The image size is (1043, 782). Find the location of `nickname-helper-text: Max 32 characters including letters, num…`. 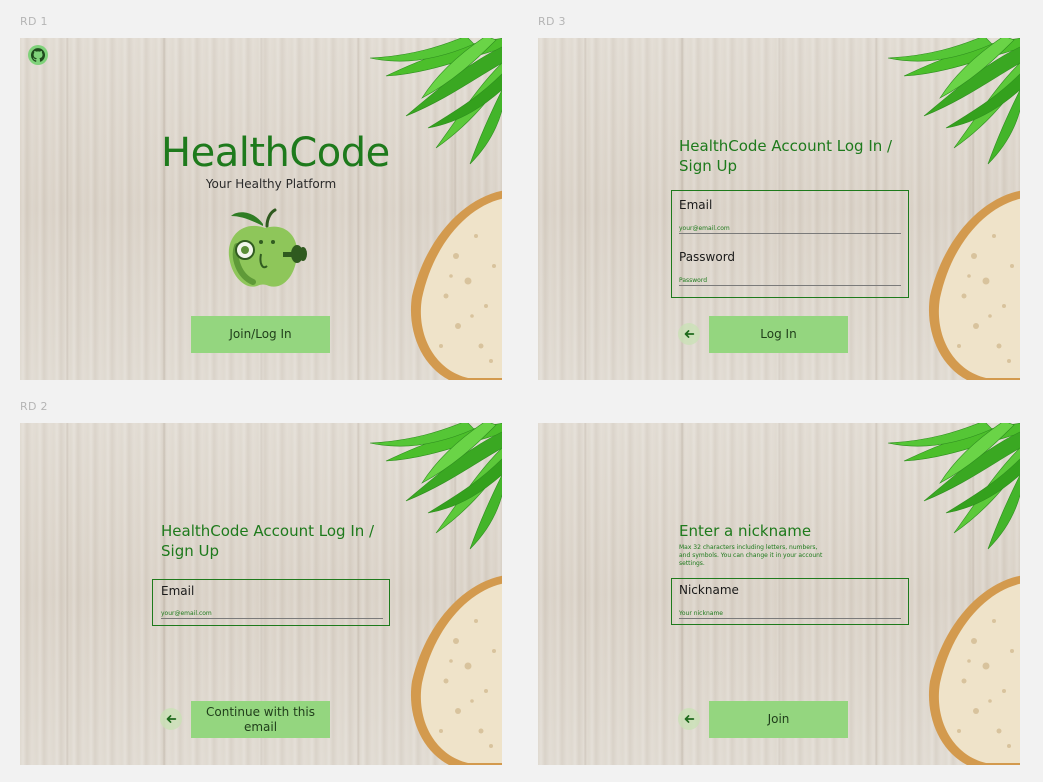

nickname-helper-text: Max 32 characters including letters, num… is located at coordinates (750, 556).